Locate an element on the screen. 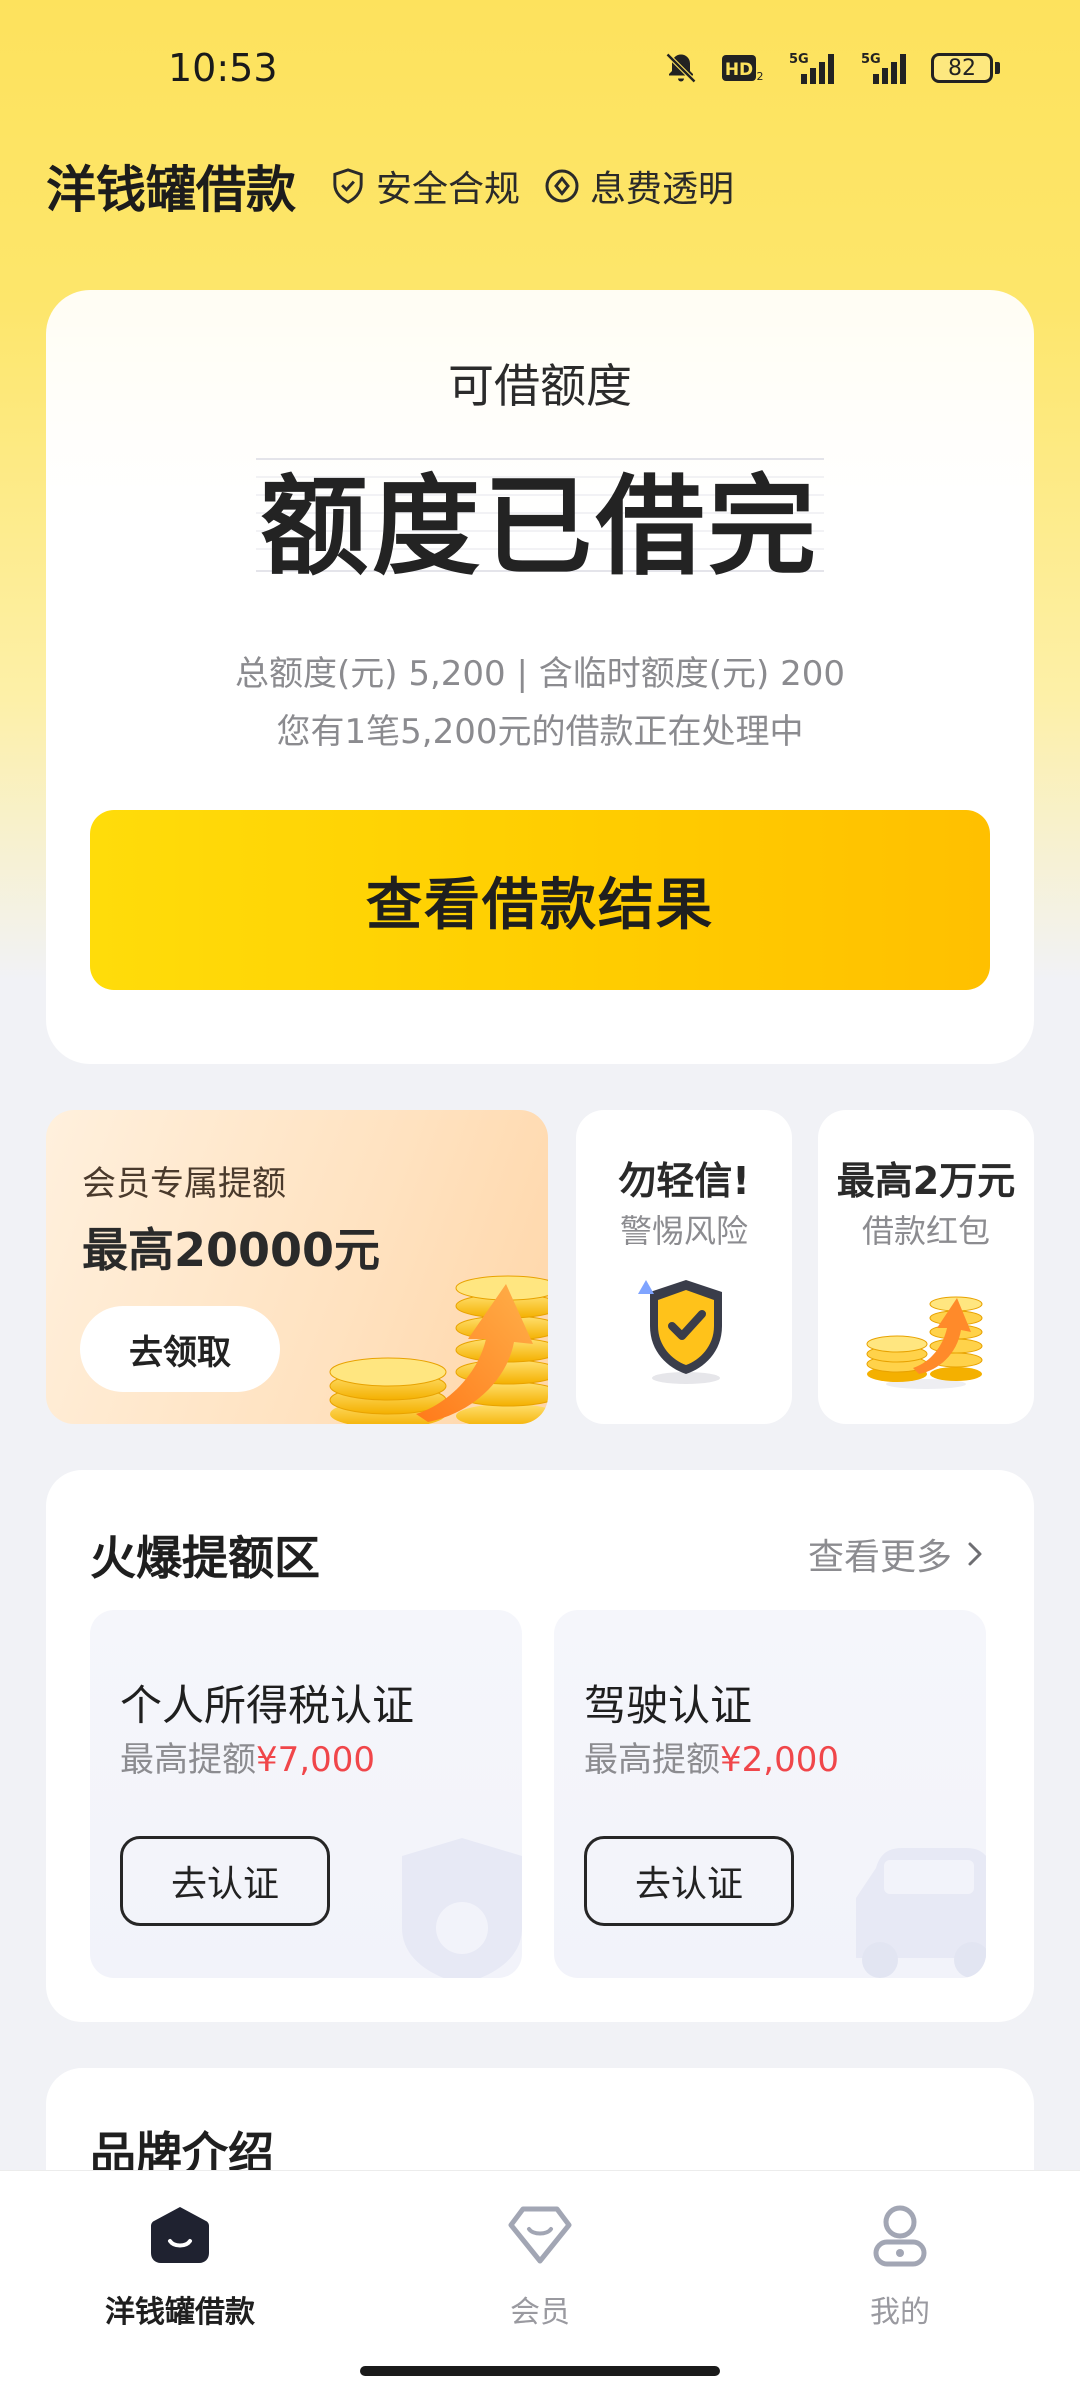 The image size is (1080, 2400). nav-label-profile: 我的 is located at coordinates (900, 2312).